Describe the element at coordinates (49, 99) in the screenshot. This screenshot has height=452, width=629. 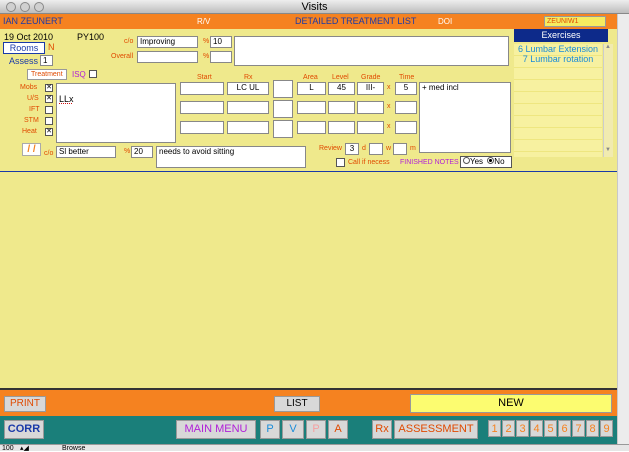
I see `us-checkbox: ✕` at that location.